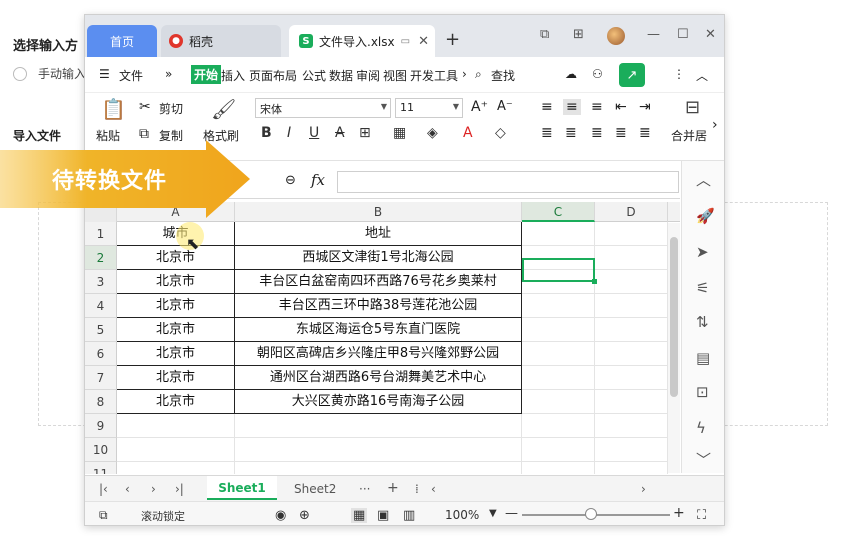  Describe the element at coordinates (176, 282) in the screenshot. I see `cell-a3: 北京市` at that location.